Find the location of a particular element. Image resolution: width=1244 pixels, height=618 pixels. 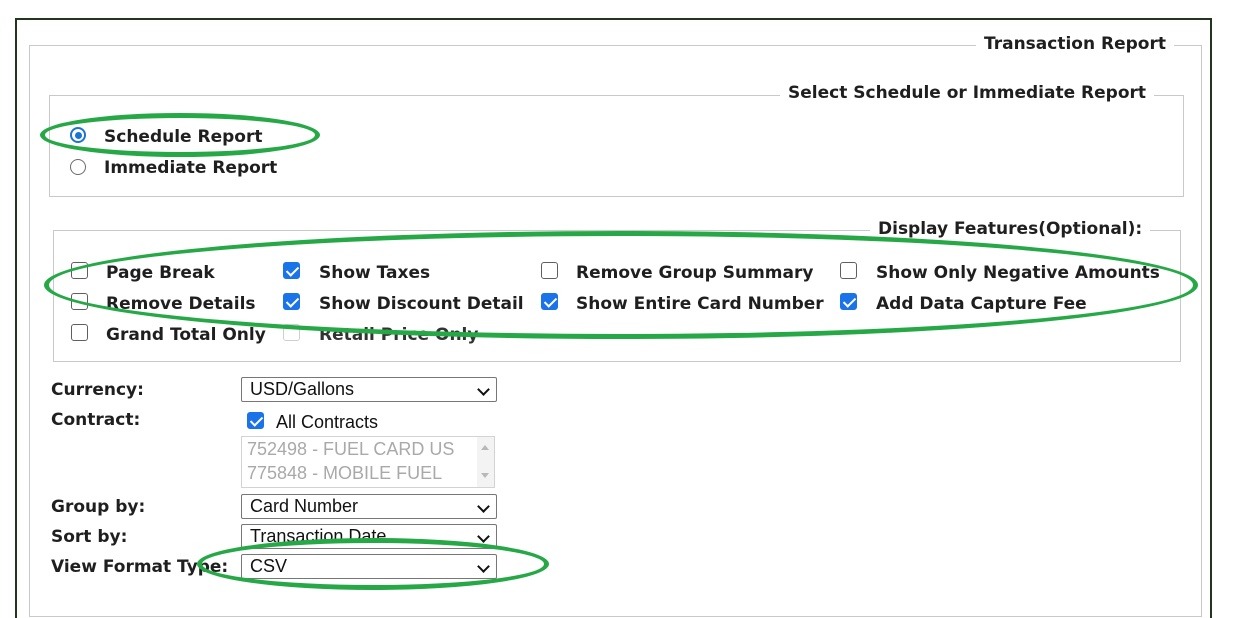

show-discount-detail-checkbox is located at coordinates (291, 301).